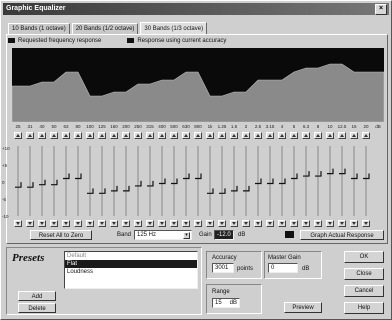  Describe the element at coordinates (6, 148) in the screenshot. I see `scale-label: +10` at that location.